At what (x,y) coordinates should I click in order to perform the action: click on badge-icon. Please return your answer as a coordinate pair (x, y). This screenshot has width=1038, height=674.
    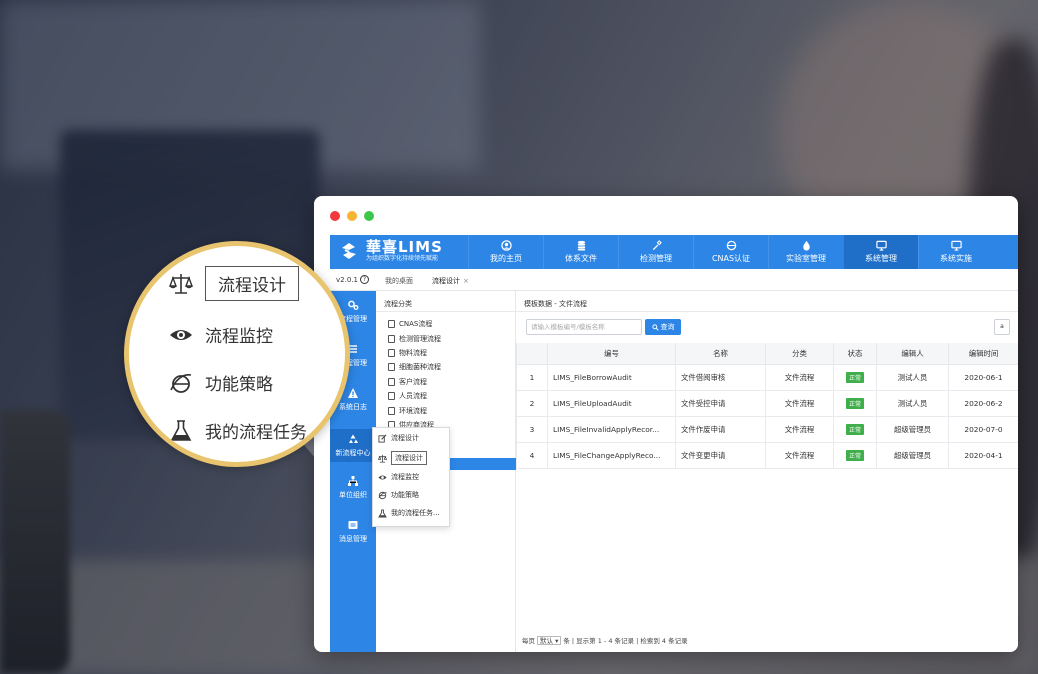
    Looking at the image, I should click on (731, 245).